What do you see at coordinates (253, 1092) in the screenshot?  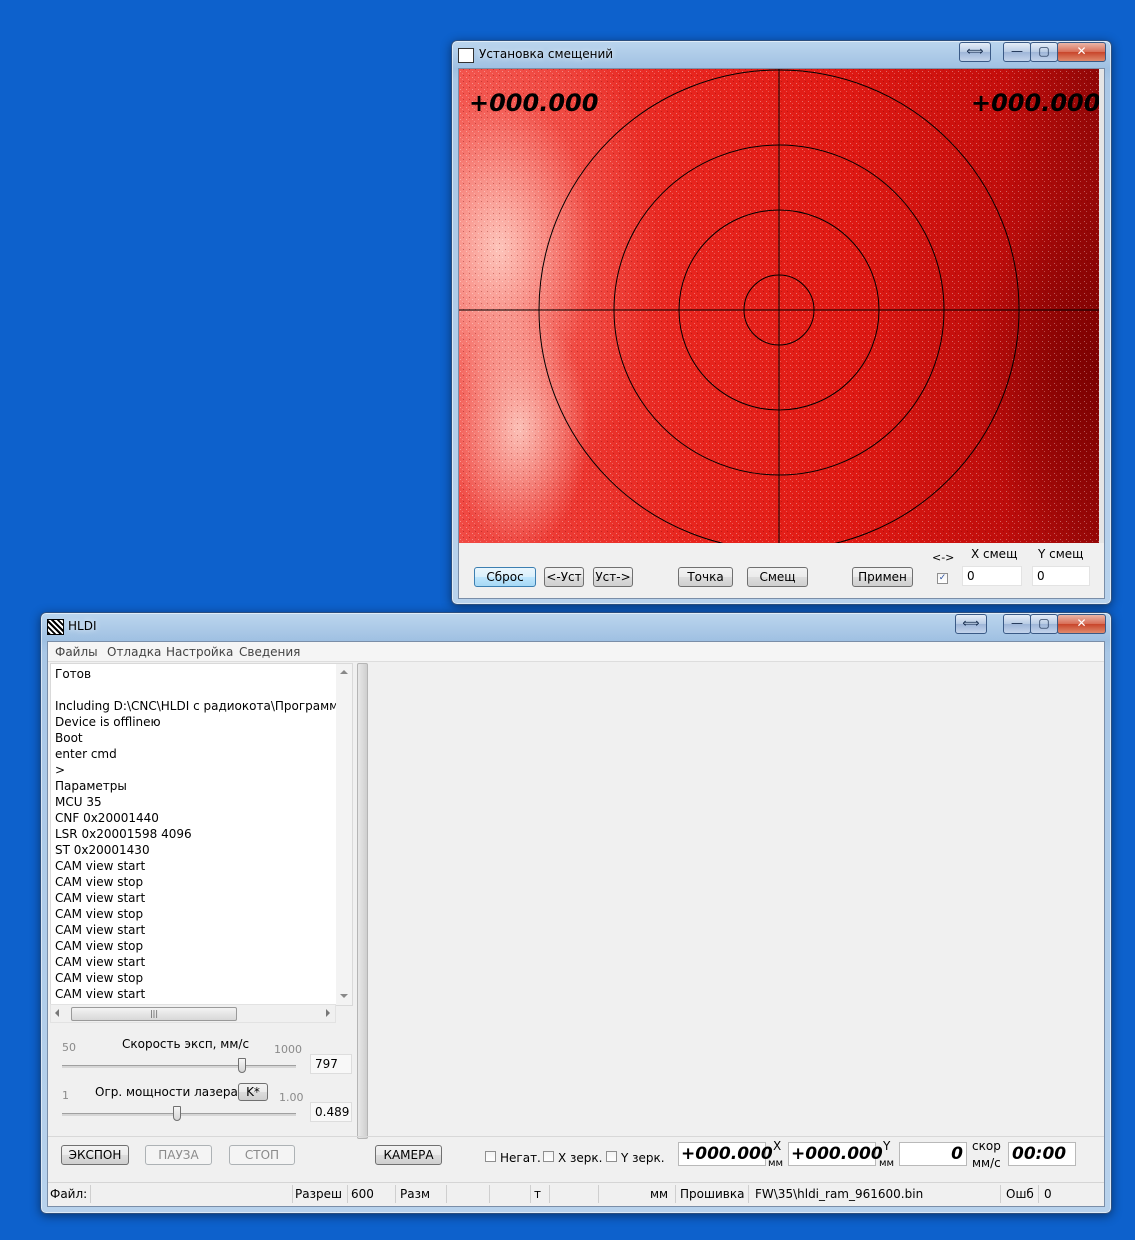 I see `k-star-button: K*` at bounding box center [253, 1092].